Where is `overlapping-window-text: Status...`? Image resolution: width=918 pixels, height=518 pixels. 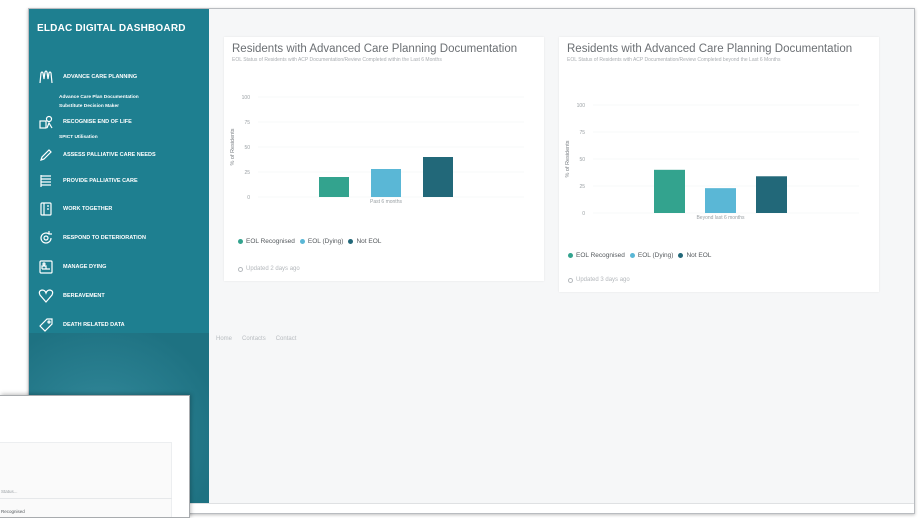
overlapping-window-text: Status... is located at coordinates (9, 491).